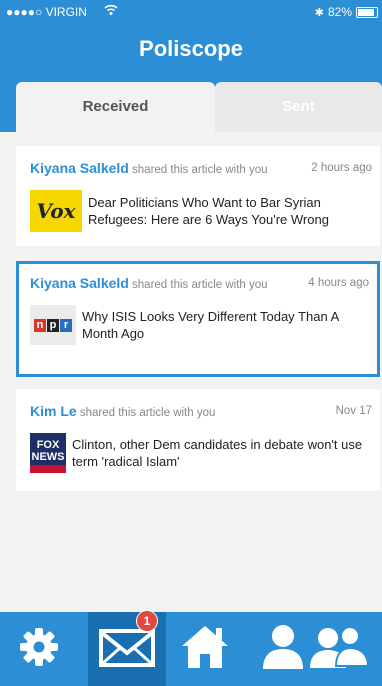 This screenshot has height=686, width=382. I want to click on fox-news-logo: FOX NEWS, so click(48, 453).